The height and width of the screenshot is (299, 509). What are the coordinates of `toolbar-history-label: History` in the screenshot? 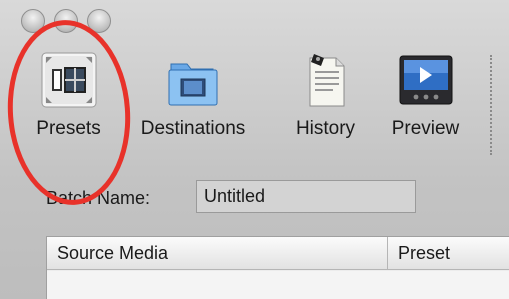 It's located at (325, 128).